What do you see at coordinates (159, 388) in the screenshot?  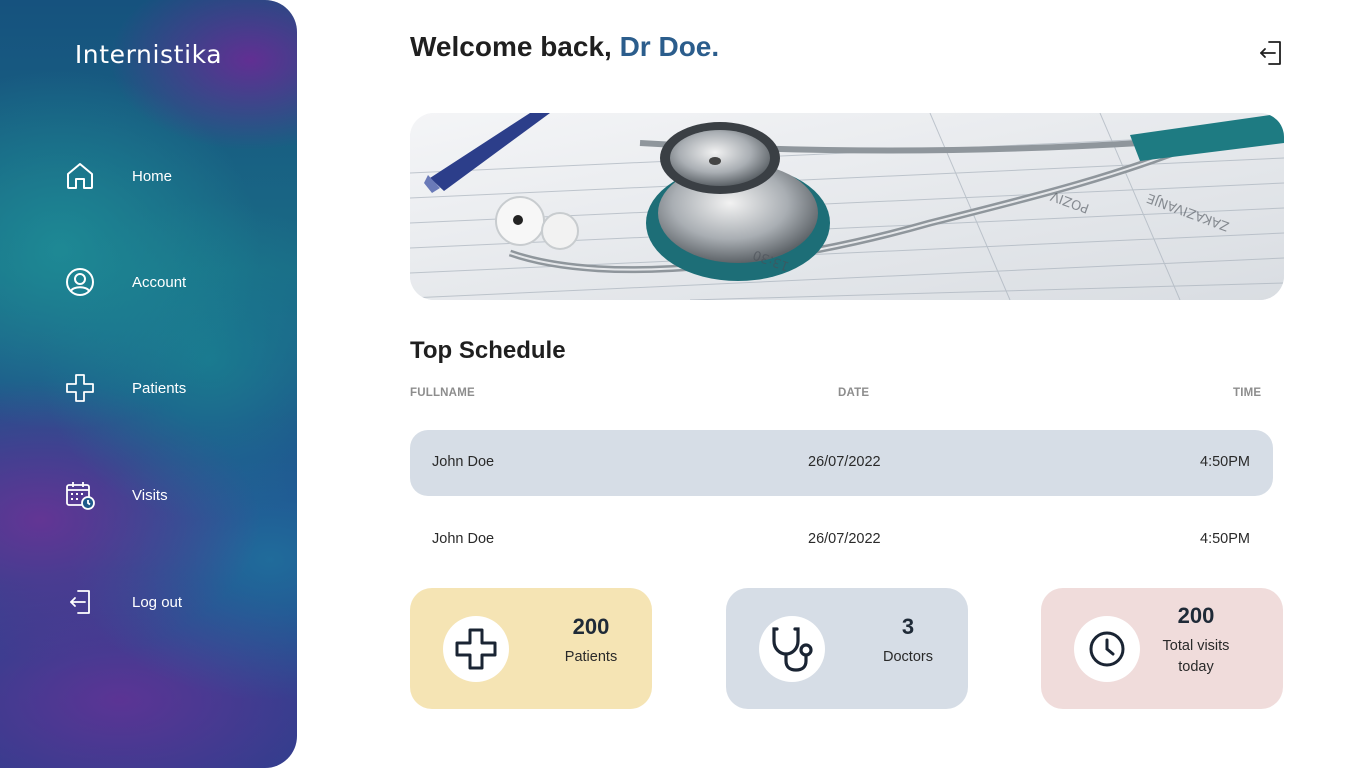 I see `sidebar-item-label: Patients` at bounding box center [159, 388].